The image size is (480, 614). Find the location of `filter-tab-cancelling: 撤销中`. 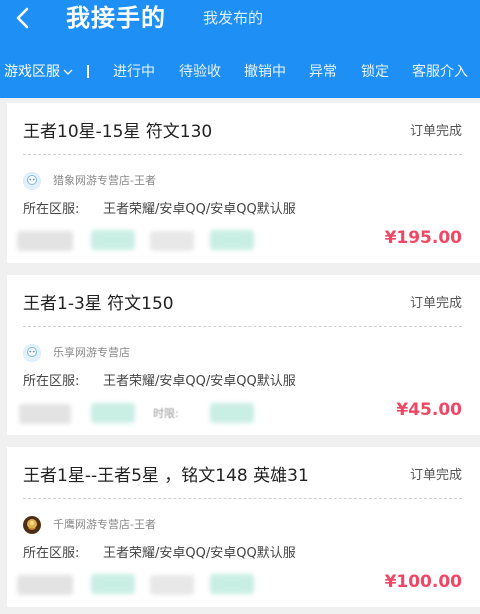

filter-tab-cancelling: 撤销中 is located at coordinates (265, 72).